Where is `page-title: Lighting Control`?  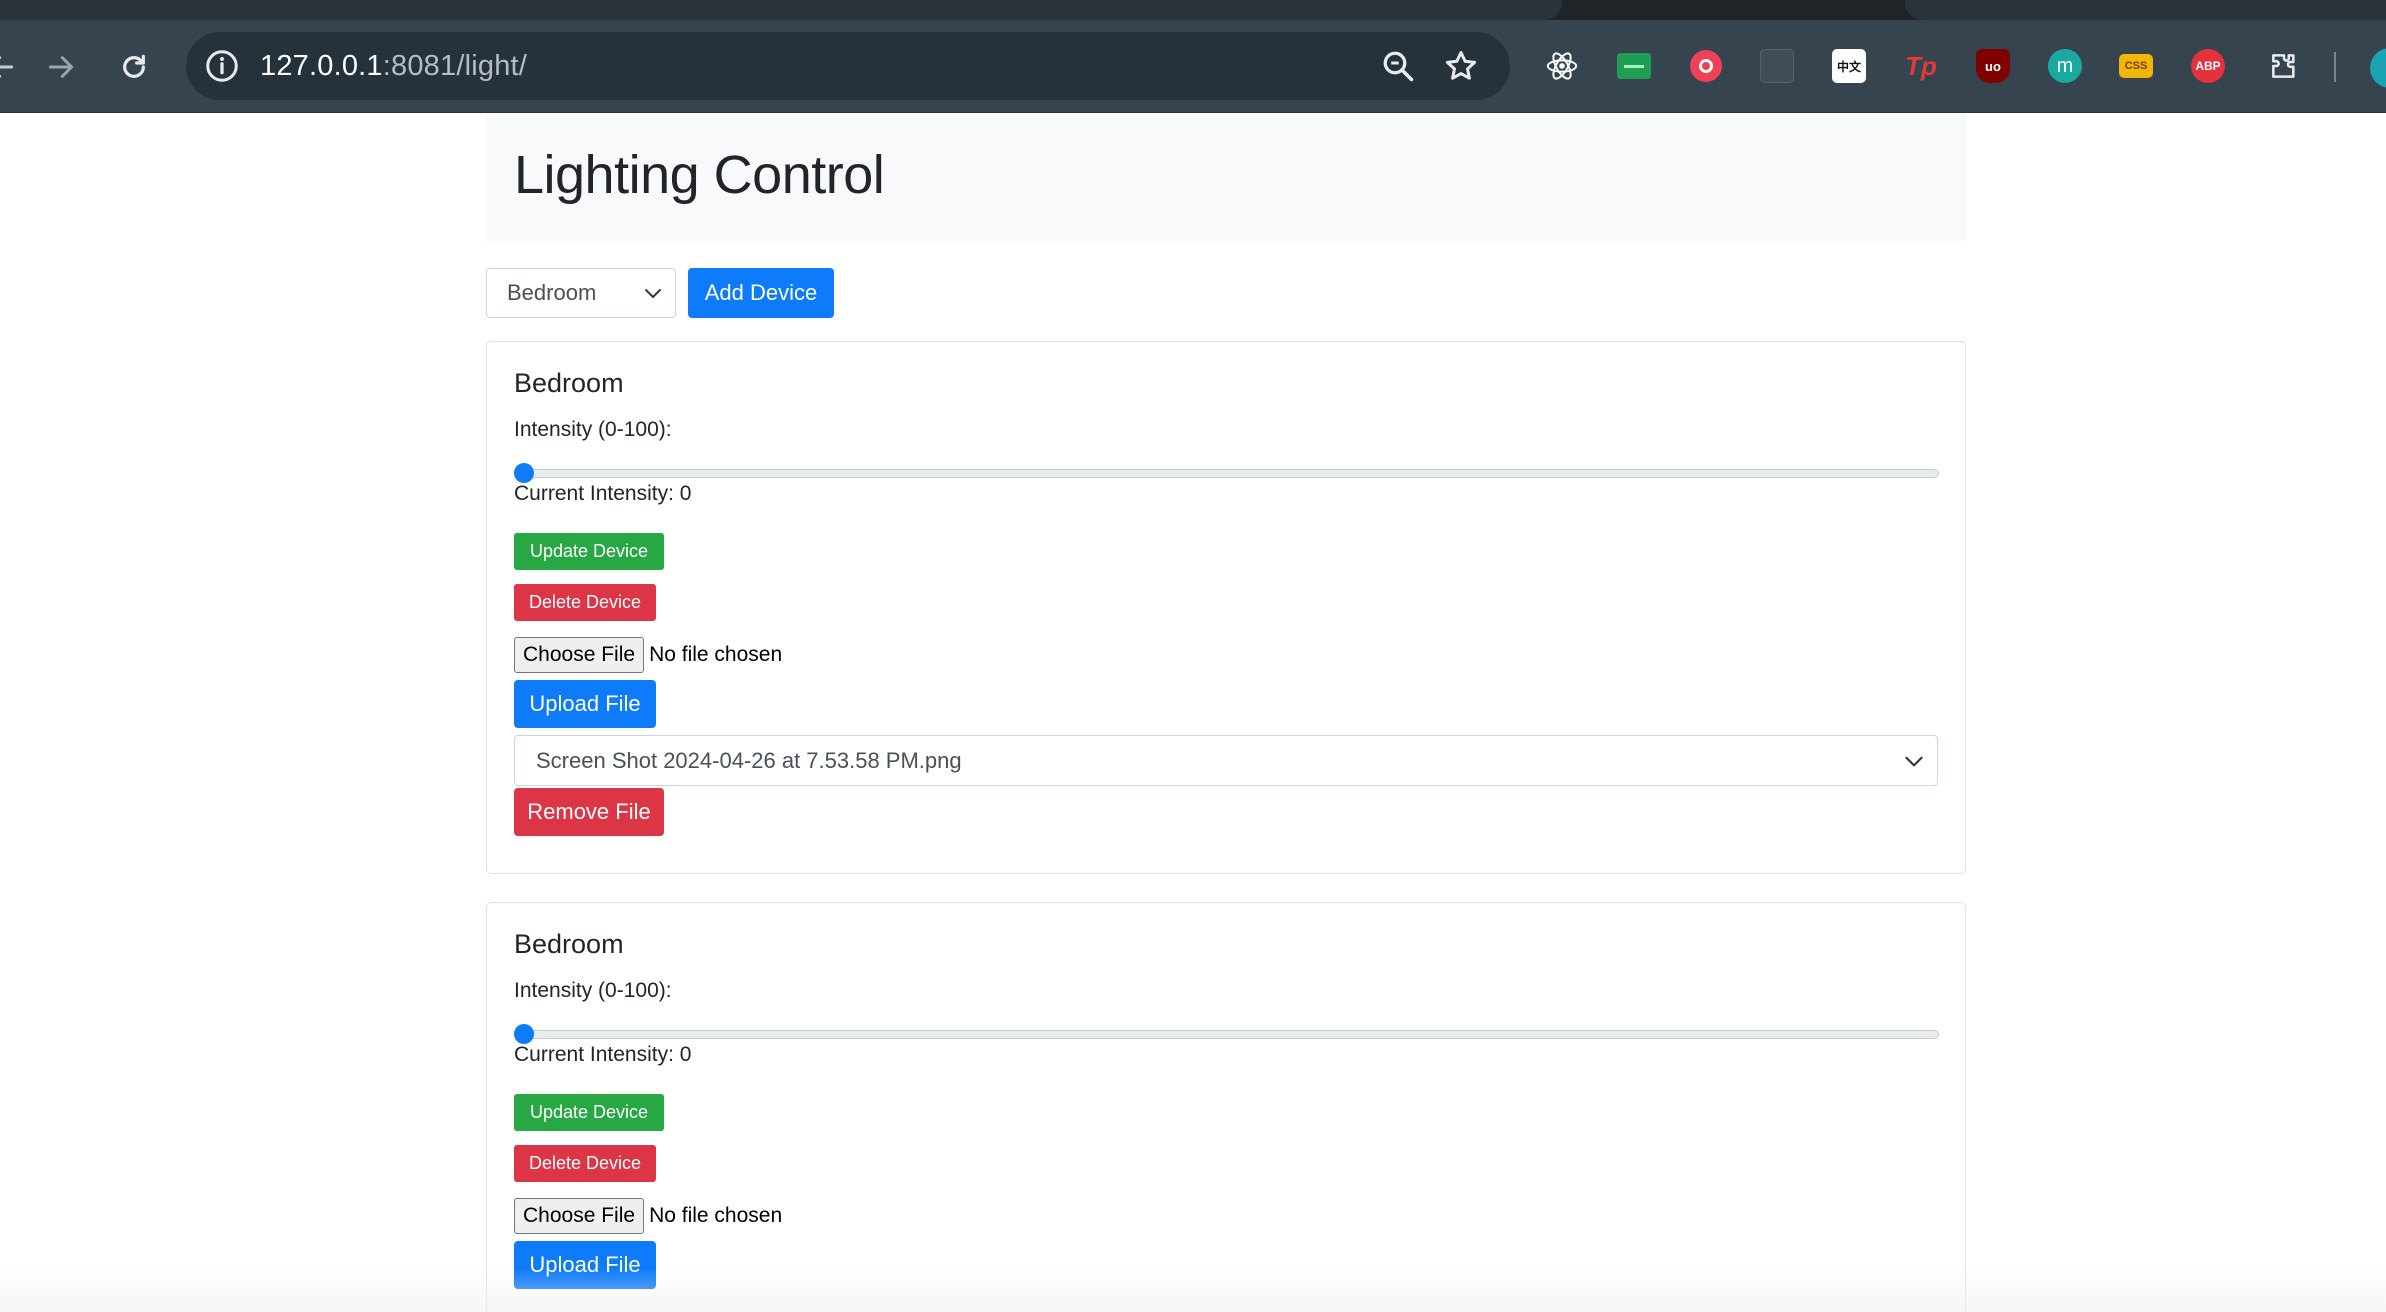
page-title: Lighting Control is located at coordinates (699, 175).